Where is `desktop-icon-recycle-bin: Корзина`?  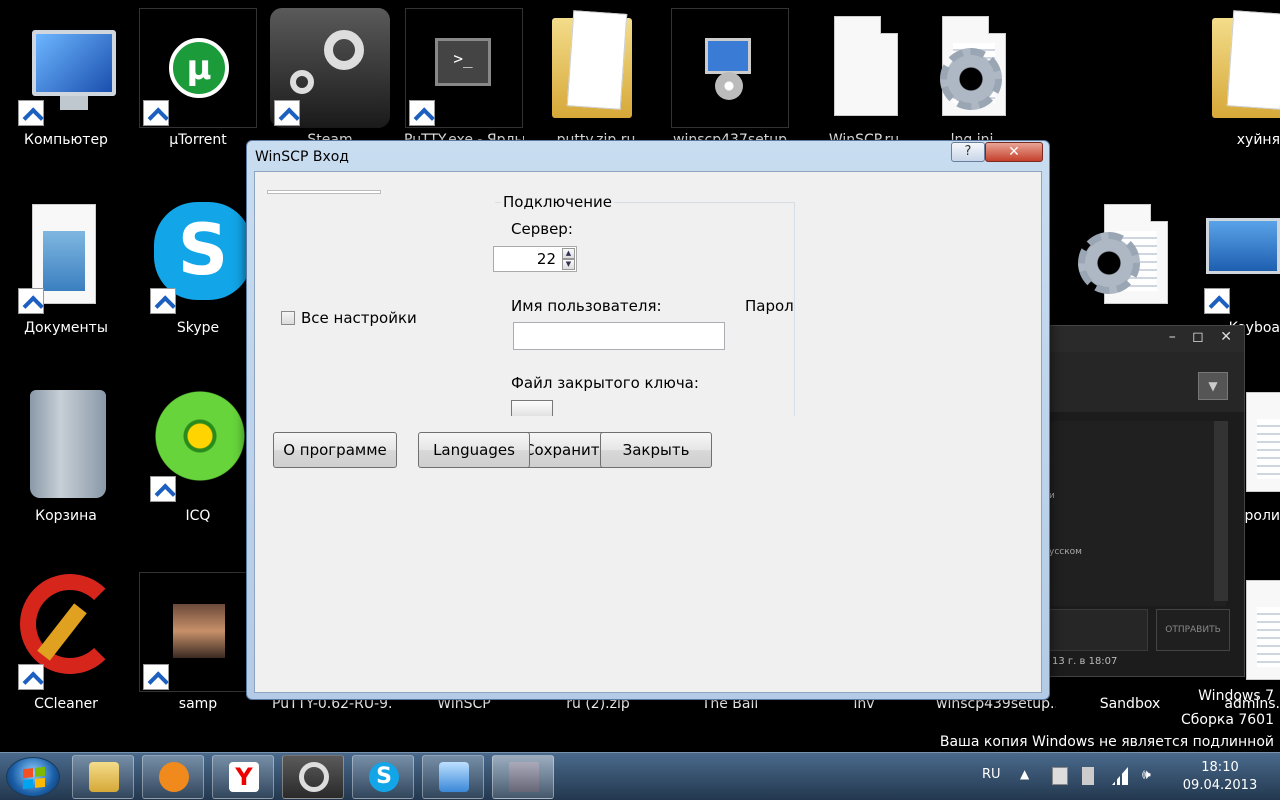
desktop-icon-recycle-bin: Корзина is located at coordinates (66, 454).